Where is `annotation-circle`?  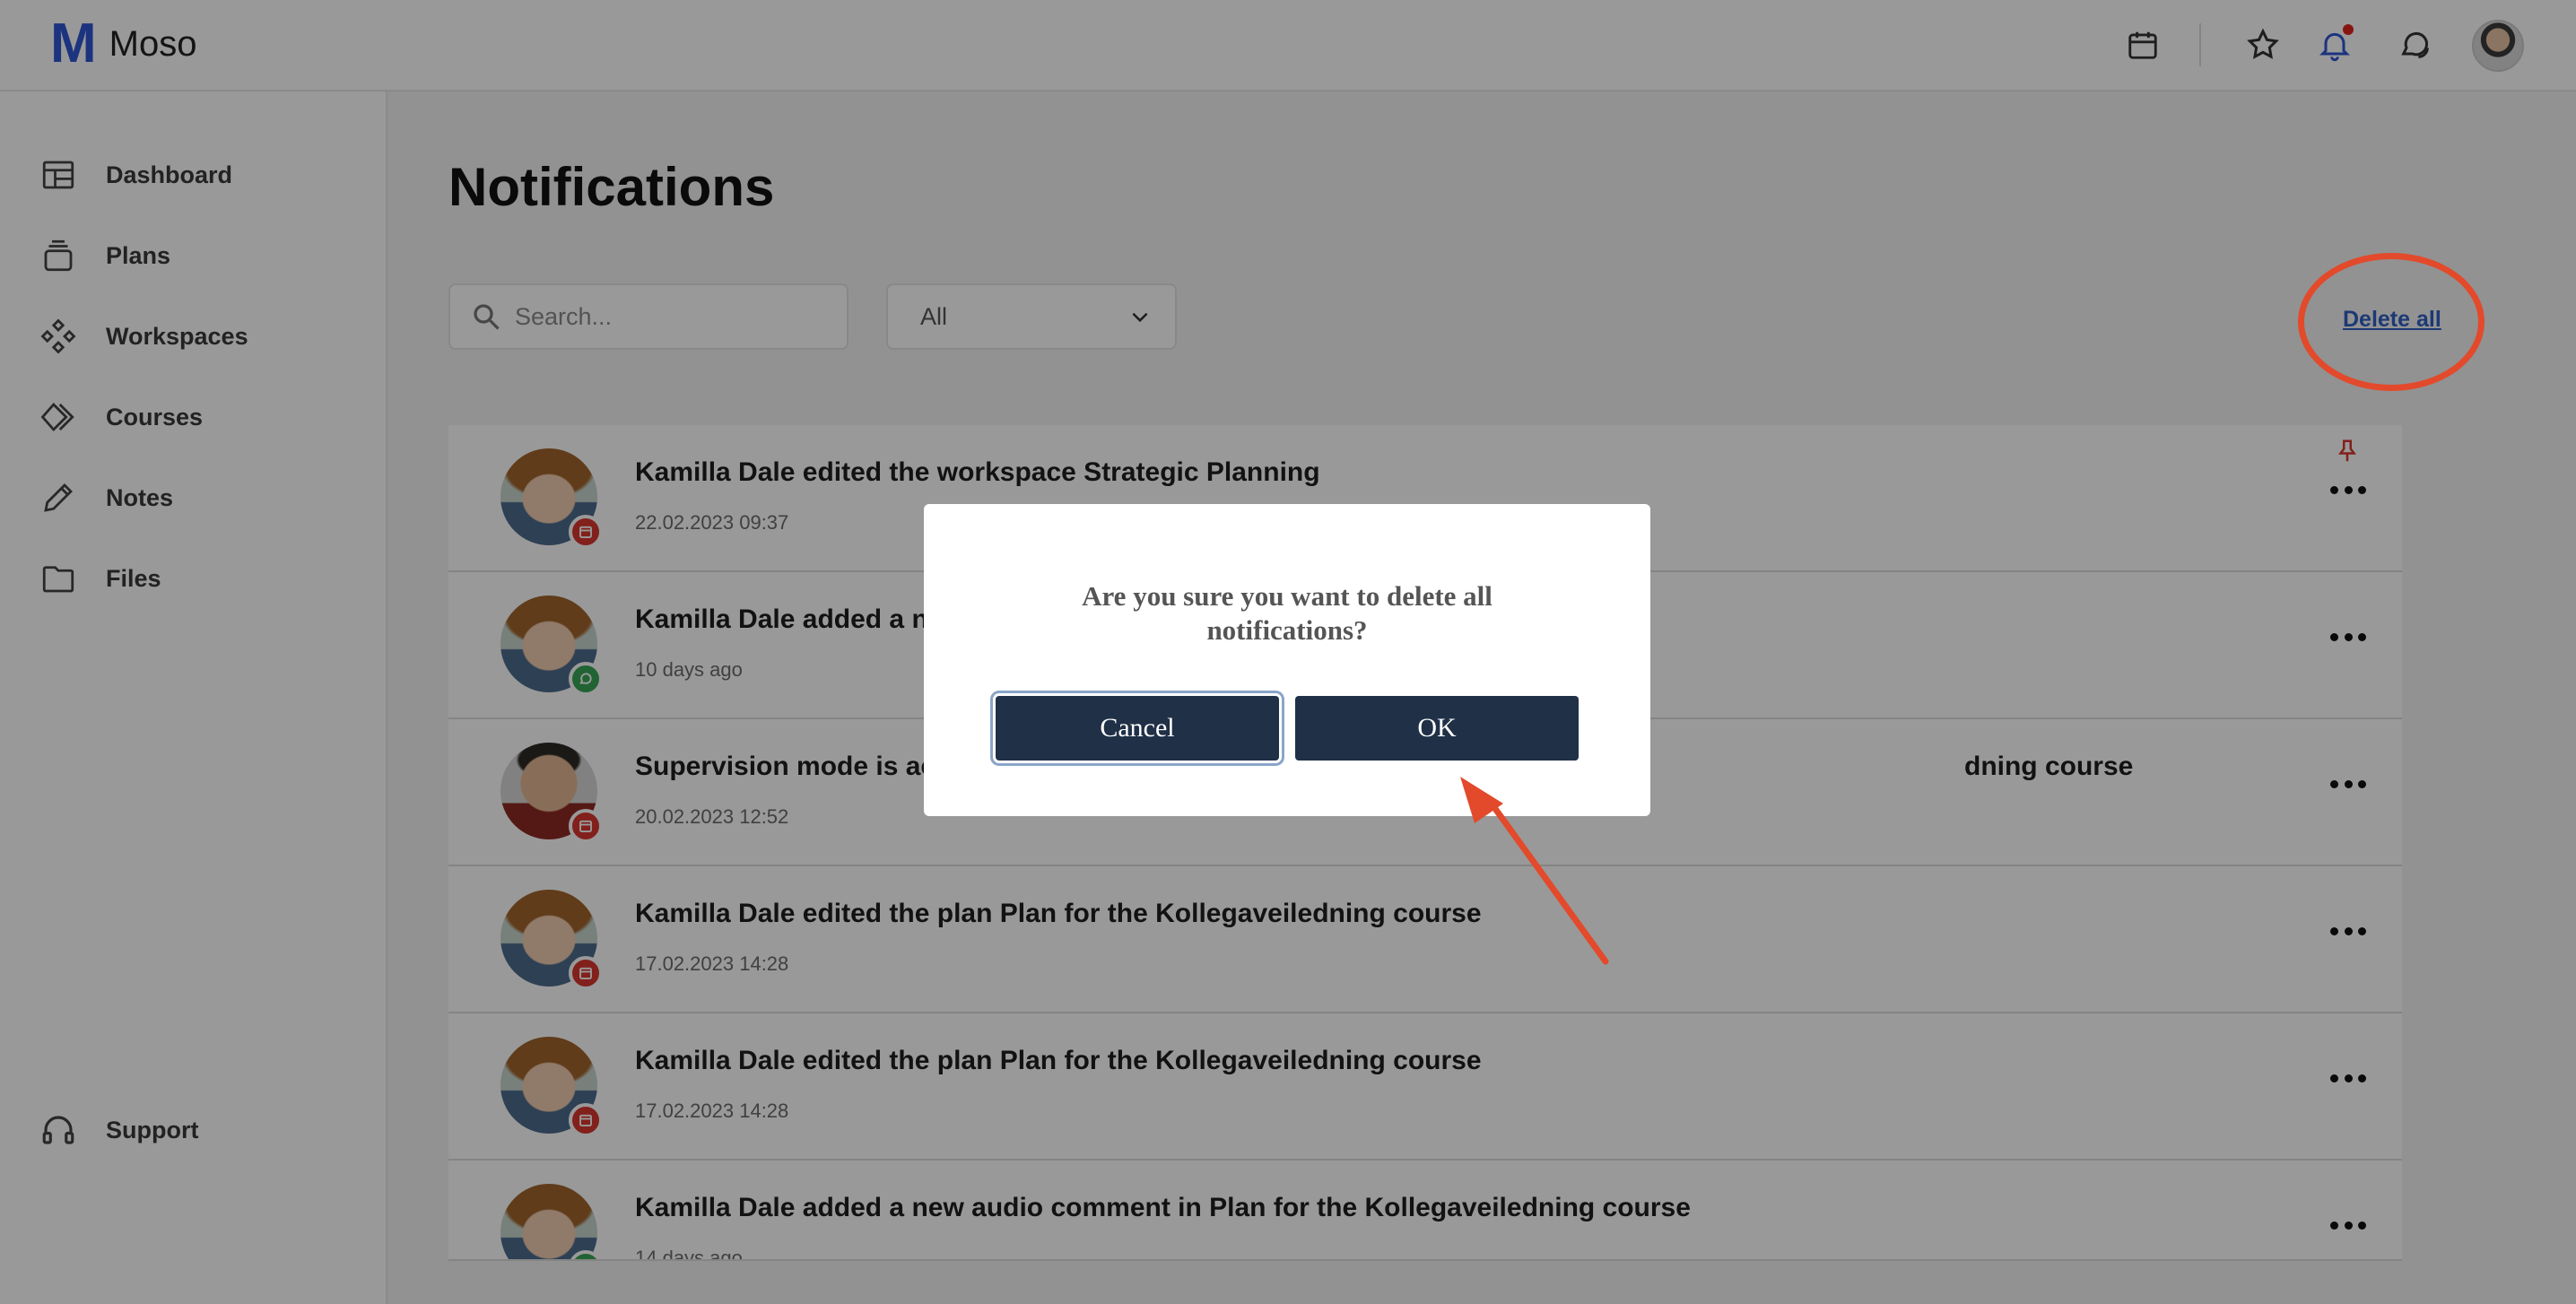 annotation-circle is located at coordinates (2391, 322).